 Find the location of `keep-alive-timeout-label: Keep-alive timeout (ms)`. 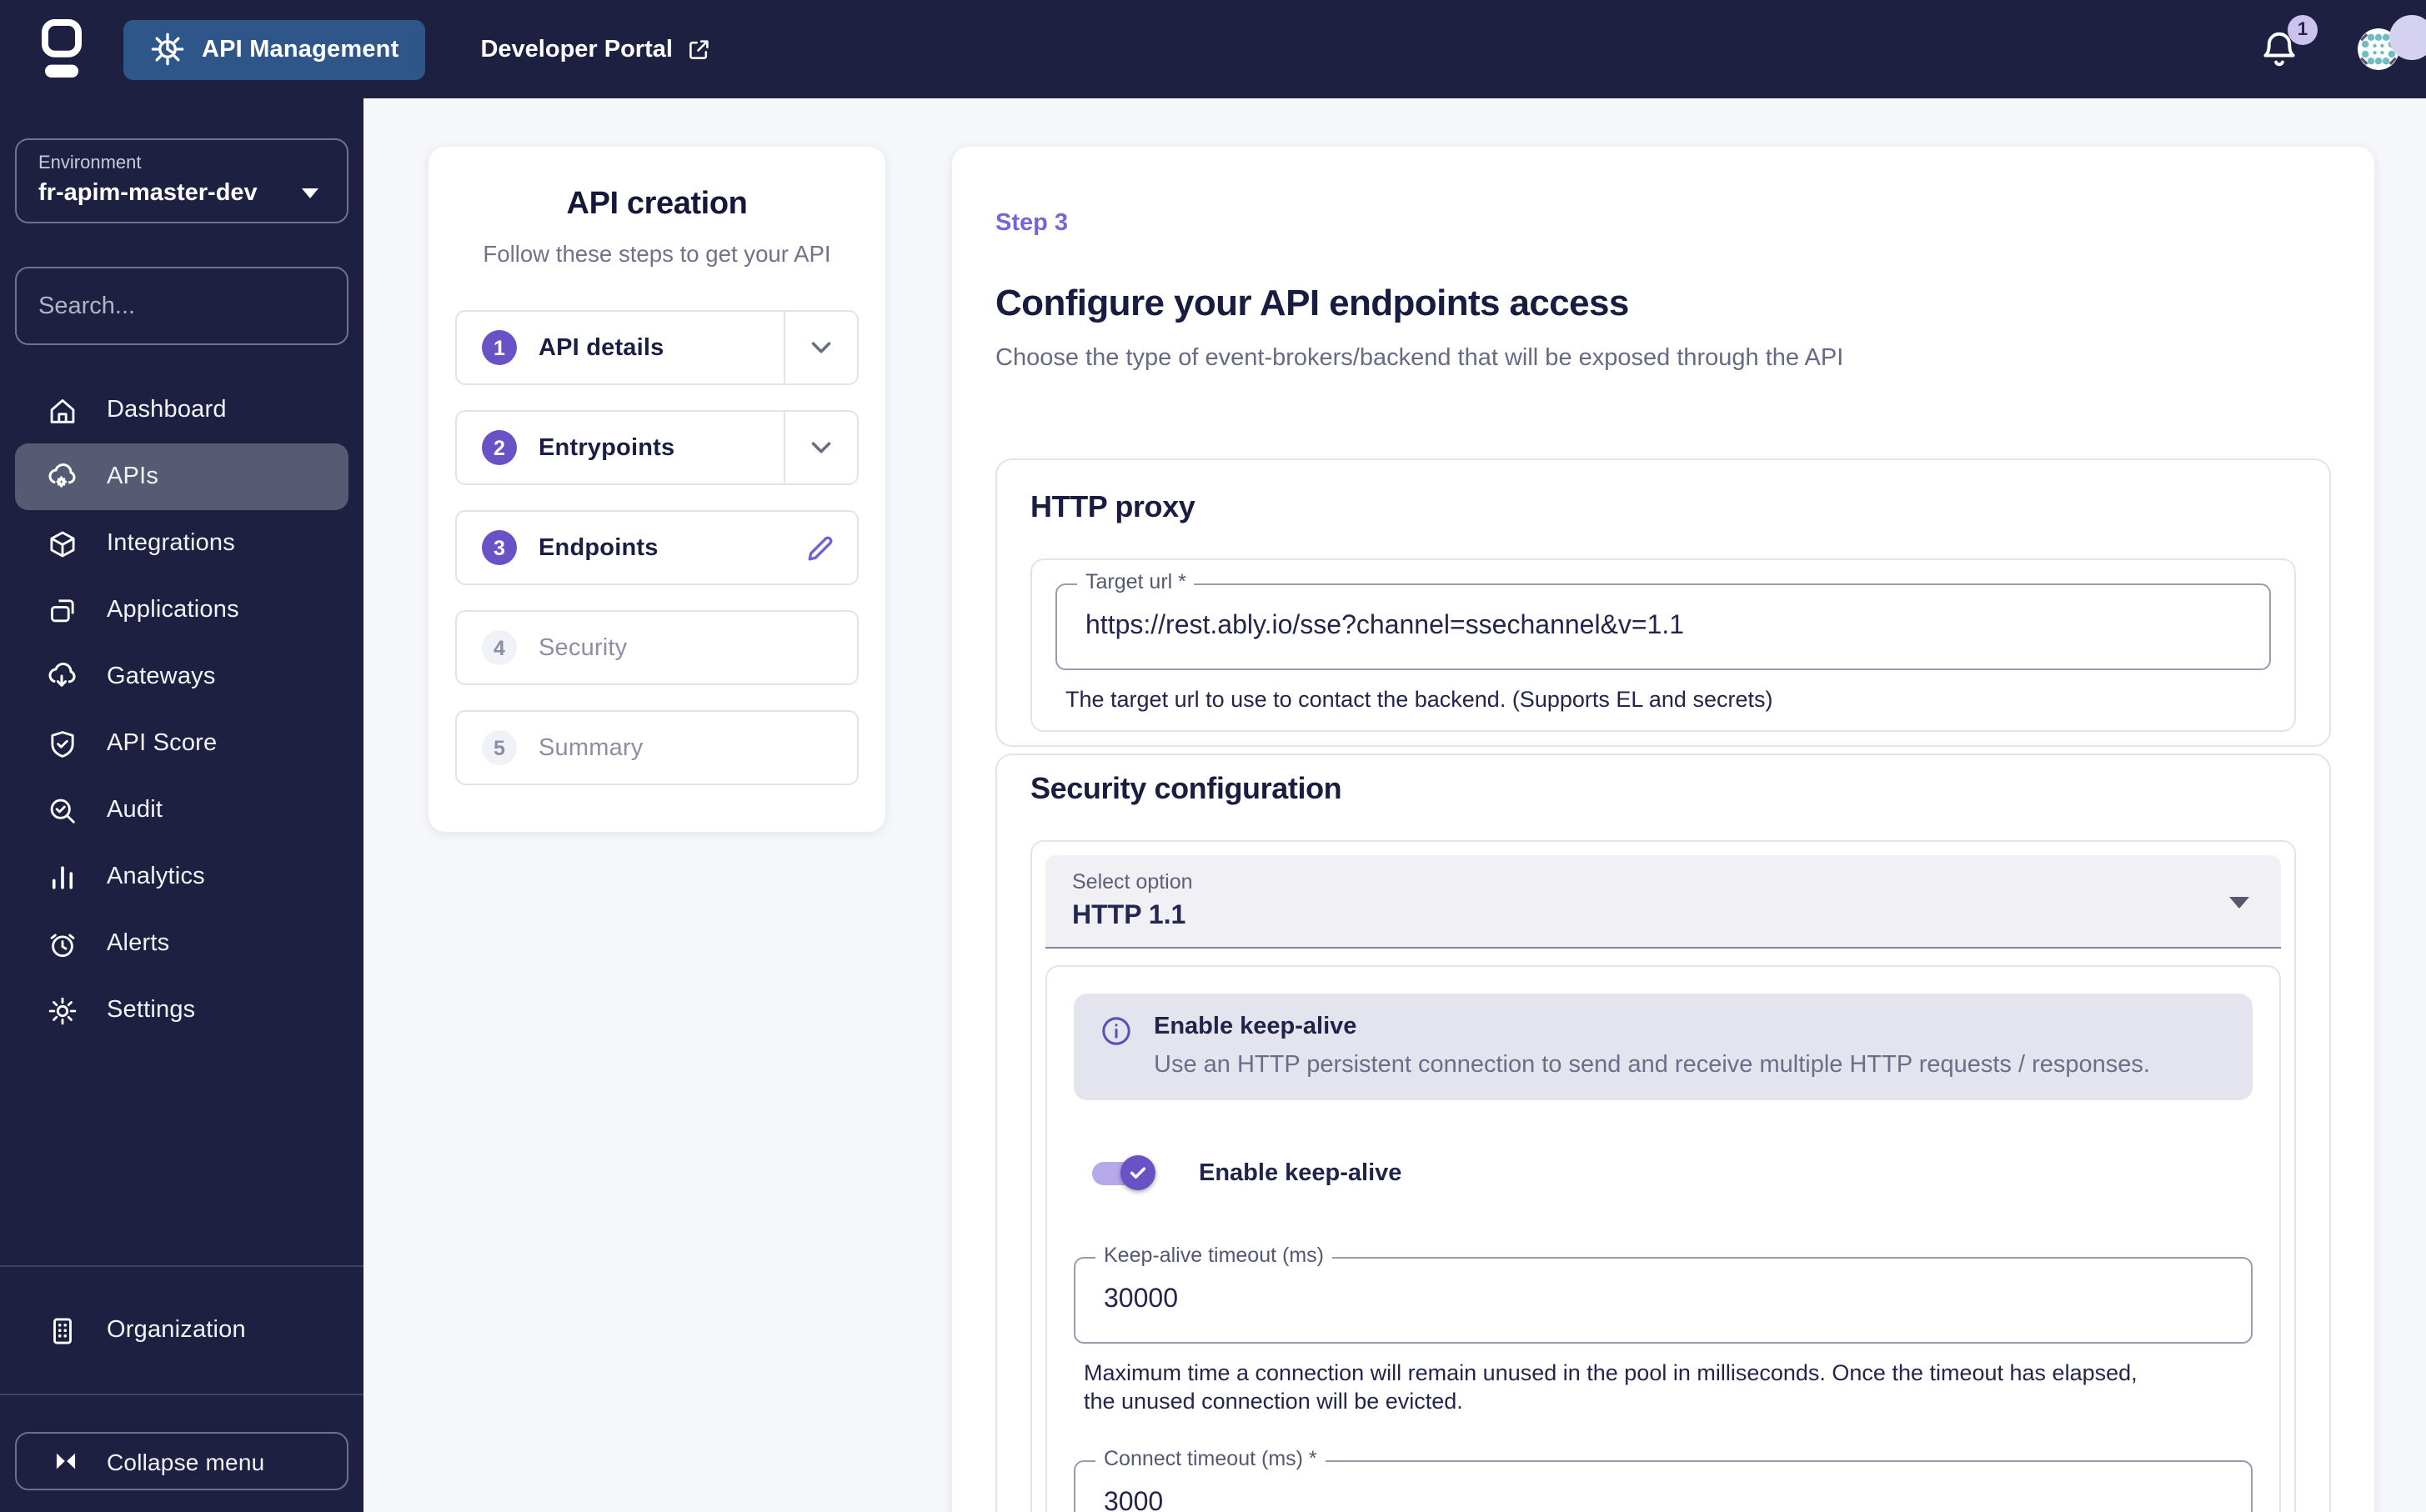

keep-alive-timeout-label: Keep-alive timeout (ms) is located at coordinates (1214, 1256).